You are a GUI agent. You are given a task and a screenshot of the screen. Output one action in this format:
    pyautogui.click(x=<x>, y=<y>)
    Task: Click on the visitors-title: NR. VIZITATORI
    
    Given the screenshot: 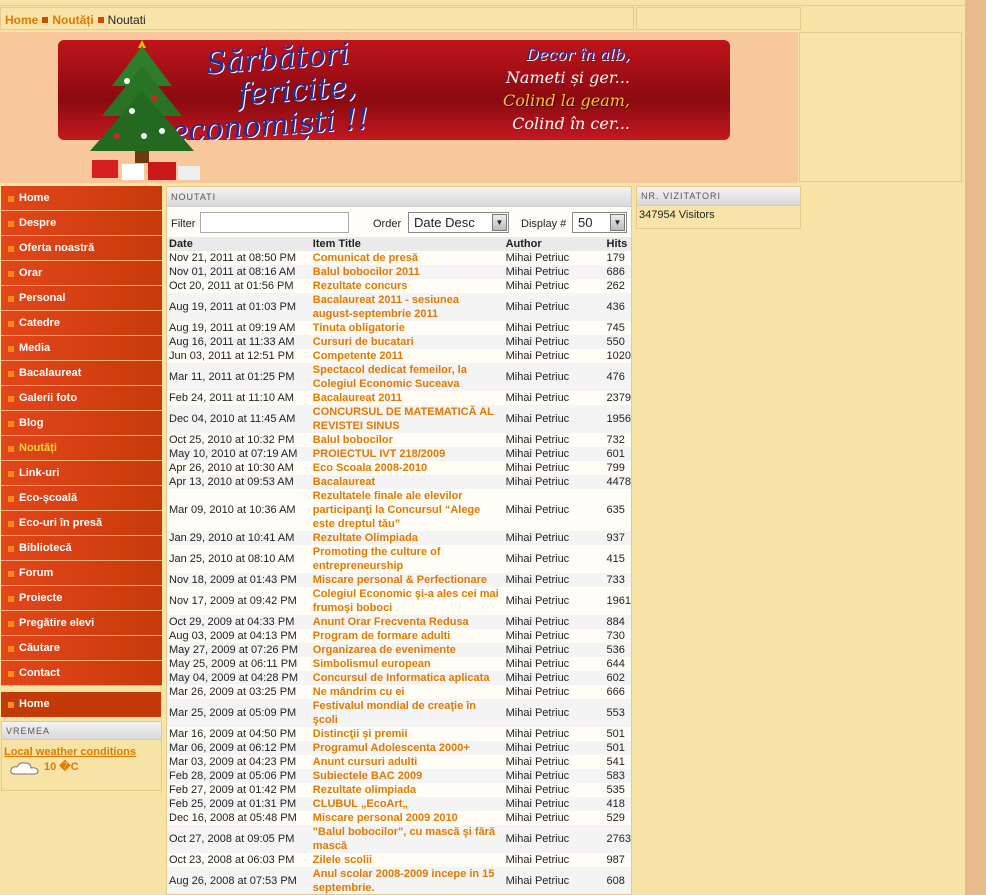 What is the action you would take?
    pyautogui.click(x=718, y=196)
    